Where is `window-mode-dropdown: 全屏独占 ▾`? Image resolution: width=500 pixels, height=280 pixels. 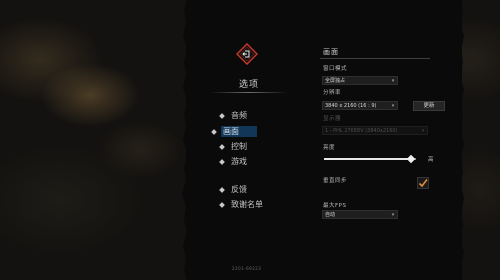 window-mode-dropdown: 全屏独占 ▾ is located at coordinates (360, 80).